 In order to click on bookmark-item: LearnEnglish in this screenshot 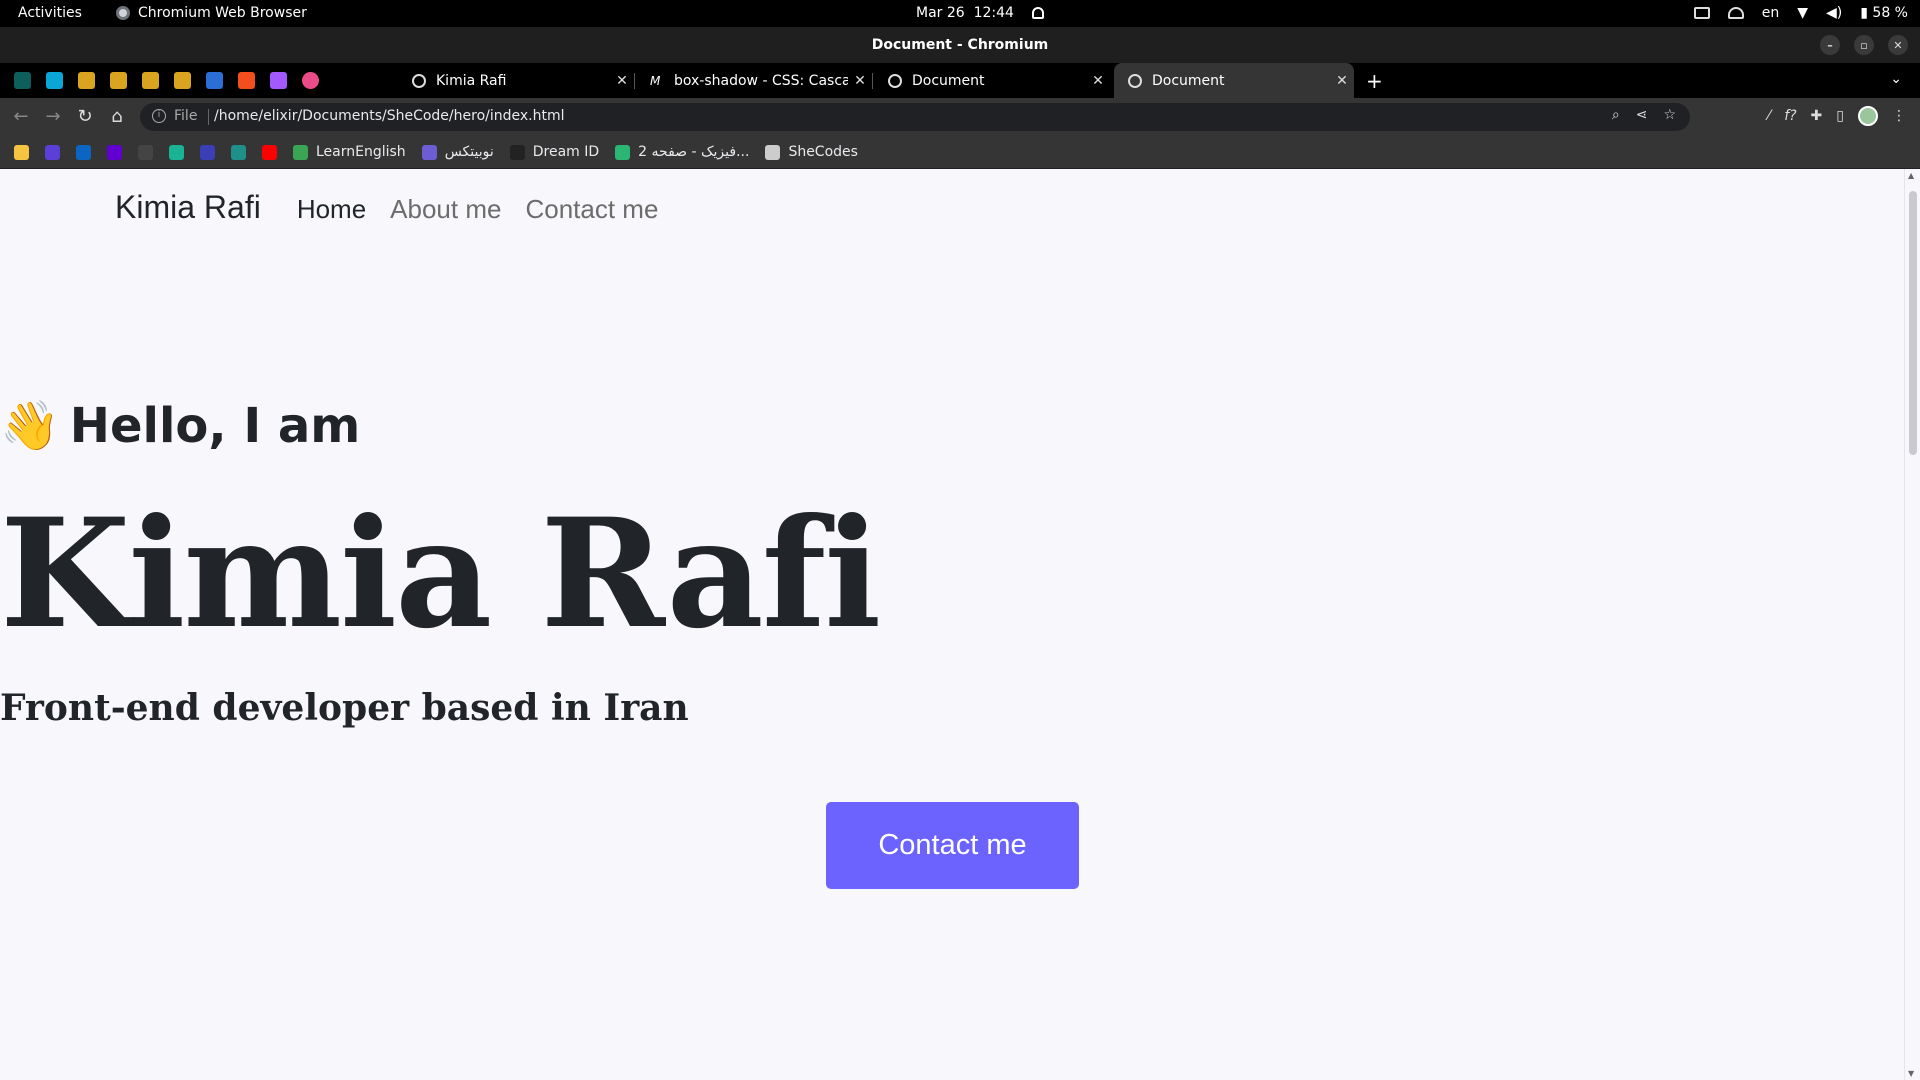, I will do `click(349, 152)`.